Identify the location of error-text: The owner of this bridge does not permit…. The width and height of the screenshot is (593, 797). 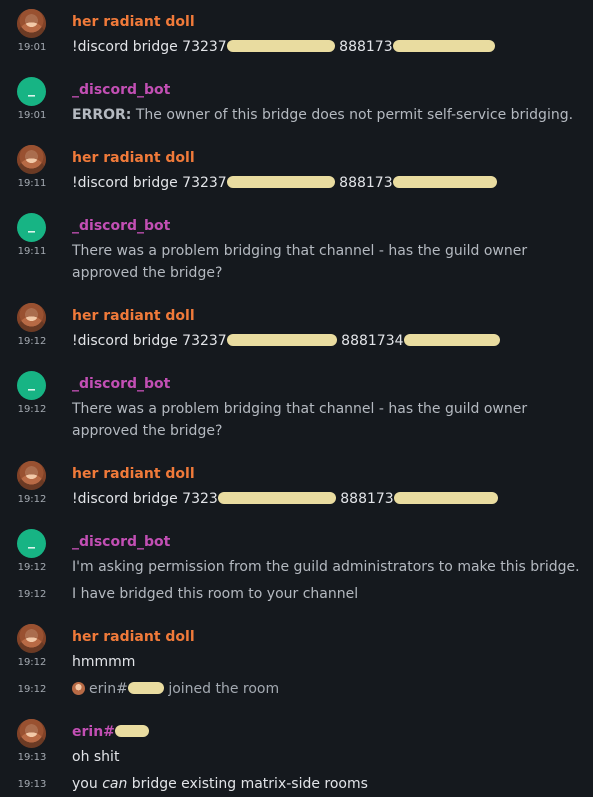
(354, 115).